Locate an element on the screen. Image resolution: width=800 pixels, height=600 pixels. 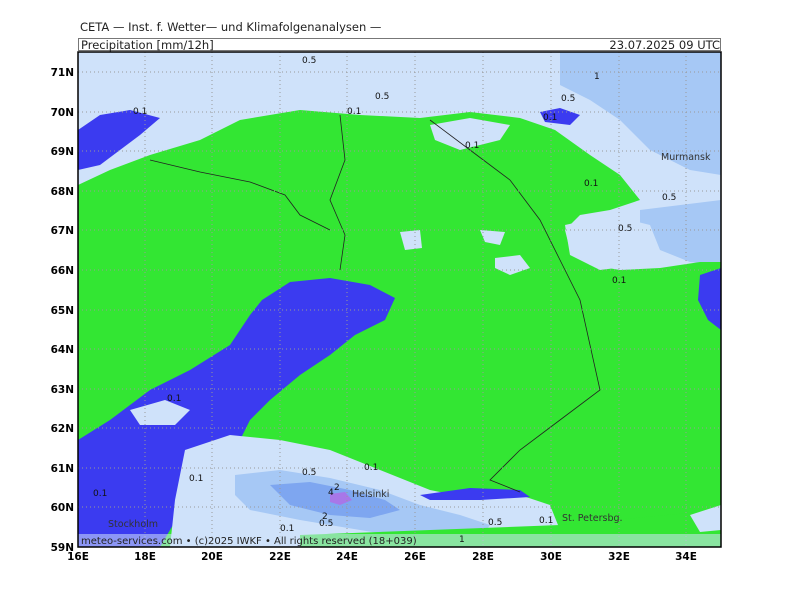
contour-label: 2 is located at coordinates (337, 488).